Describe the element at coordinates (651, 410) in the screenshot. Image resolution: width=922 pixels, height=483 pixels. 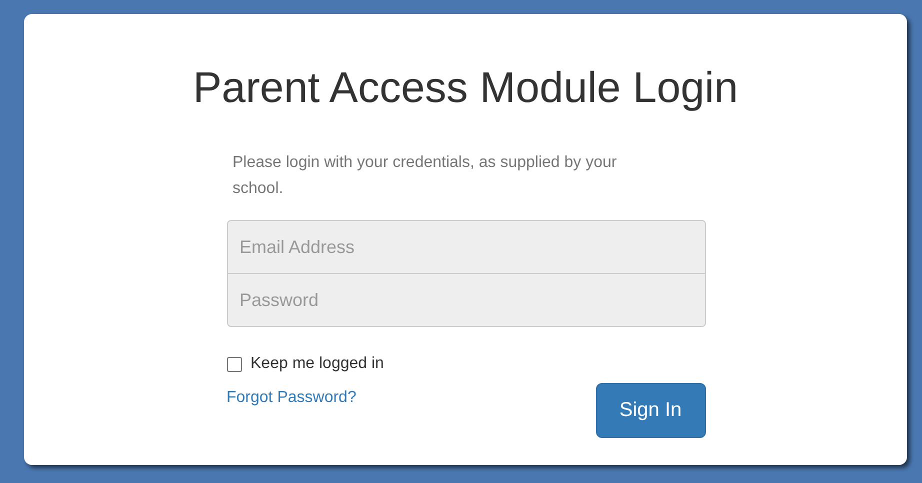
I see `sign-in-button: Sign In` at that location.